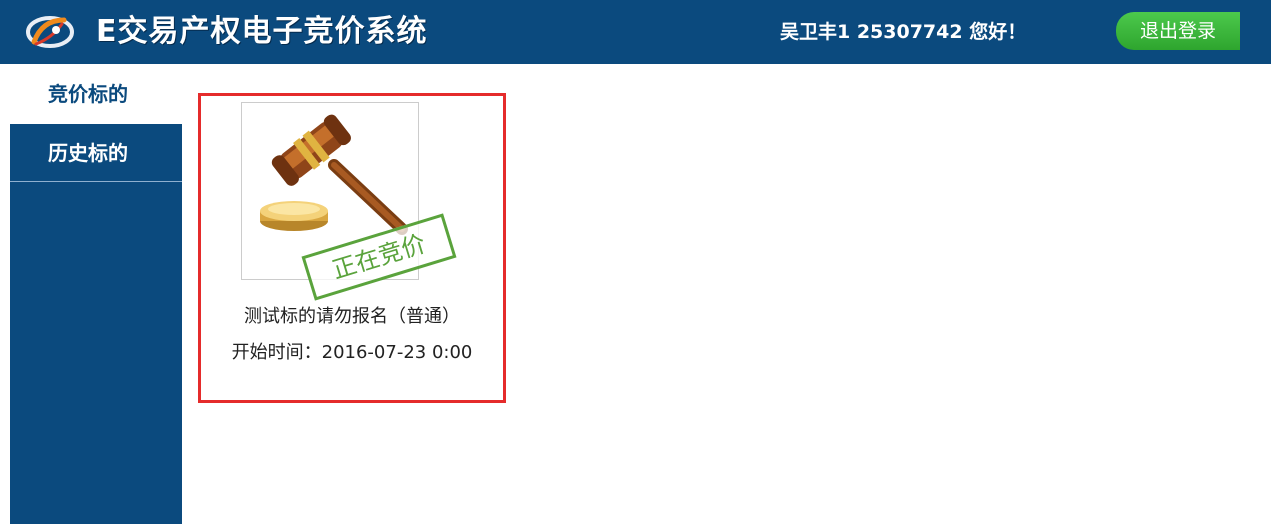 This screenshot has height=524, width=1271. What do you see at coordinates (635, 32) in the screenshot?
I see `top-header: E交易产权电子竞价系统 吴卫丰1 25307742 您好！ 退出登录` at bounding box center [635, 32].